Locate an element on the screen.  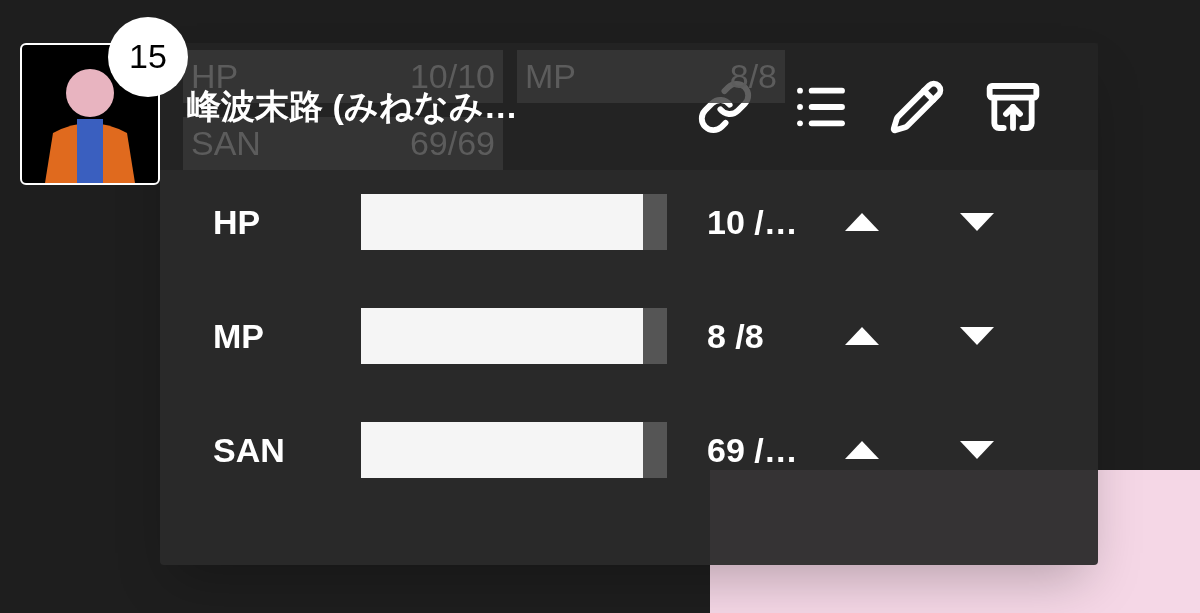
stat-value: 8 /8 is located at coordinates (736, 336).